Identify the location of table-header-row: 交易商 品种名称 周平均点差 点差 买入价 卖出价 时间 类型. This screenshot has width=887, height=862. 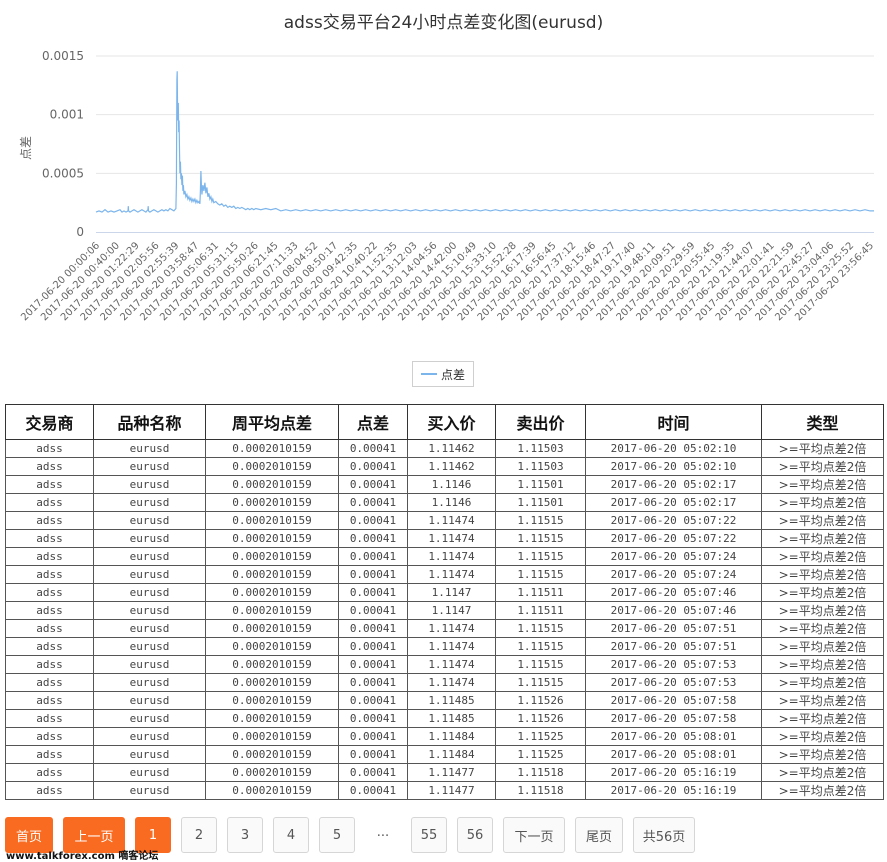
(444, 422).